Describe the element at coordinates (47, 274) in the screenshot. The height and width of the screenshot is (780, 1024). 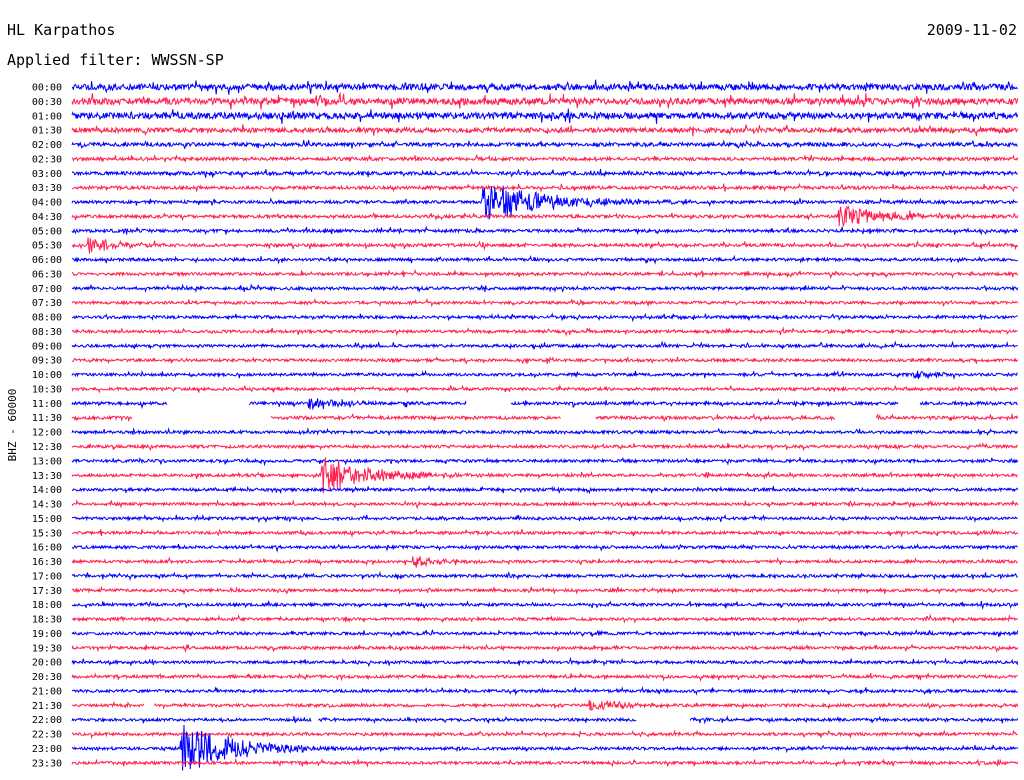
I see `time-label: 06:30` at that location.